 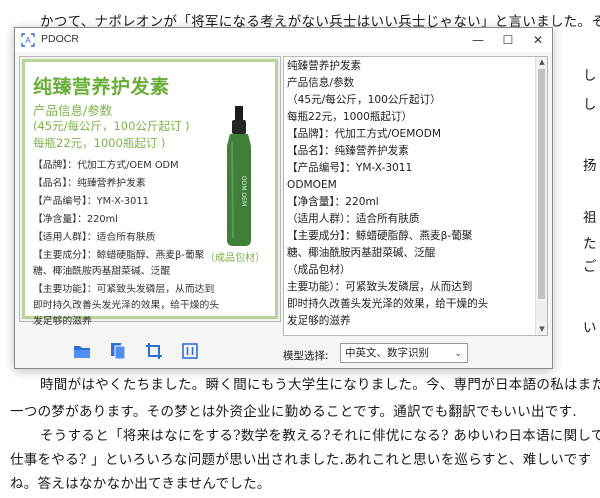 I want to click on vertical-scrollbar: ▲ ▼, so click(x=541, y=196).